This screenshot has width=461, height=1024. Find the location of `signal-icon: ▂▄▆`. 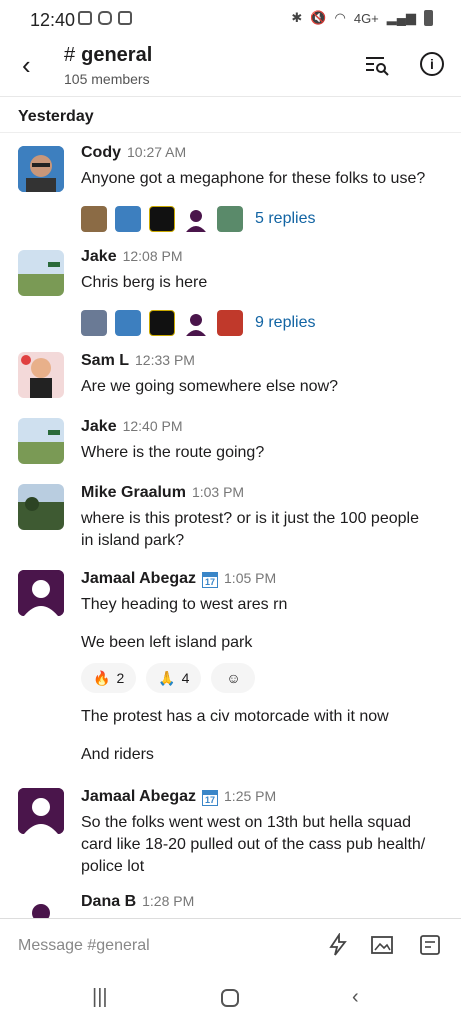

signal-icon: ▂▄▆ is located at coordinates (401, 17).